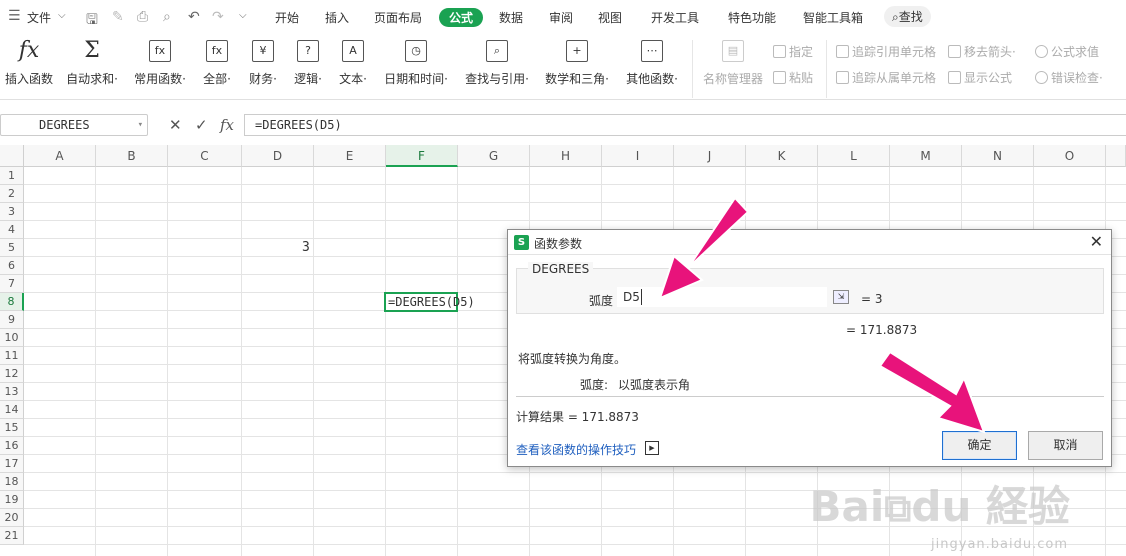 Image resolution: width=1126 pixels, height=556 pixels. I want to click on print-preview-icon: ⌕, so click(167, 17).